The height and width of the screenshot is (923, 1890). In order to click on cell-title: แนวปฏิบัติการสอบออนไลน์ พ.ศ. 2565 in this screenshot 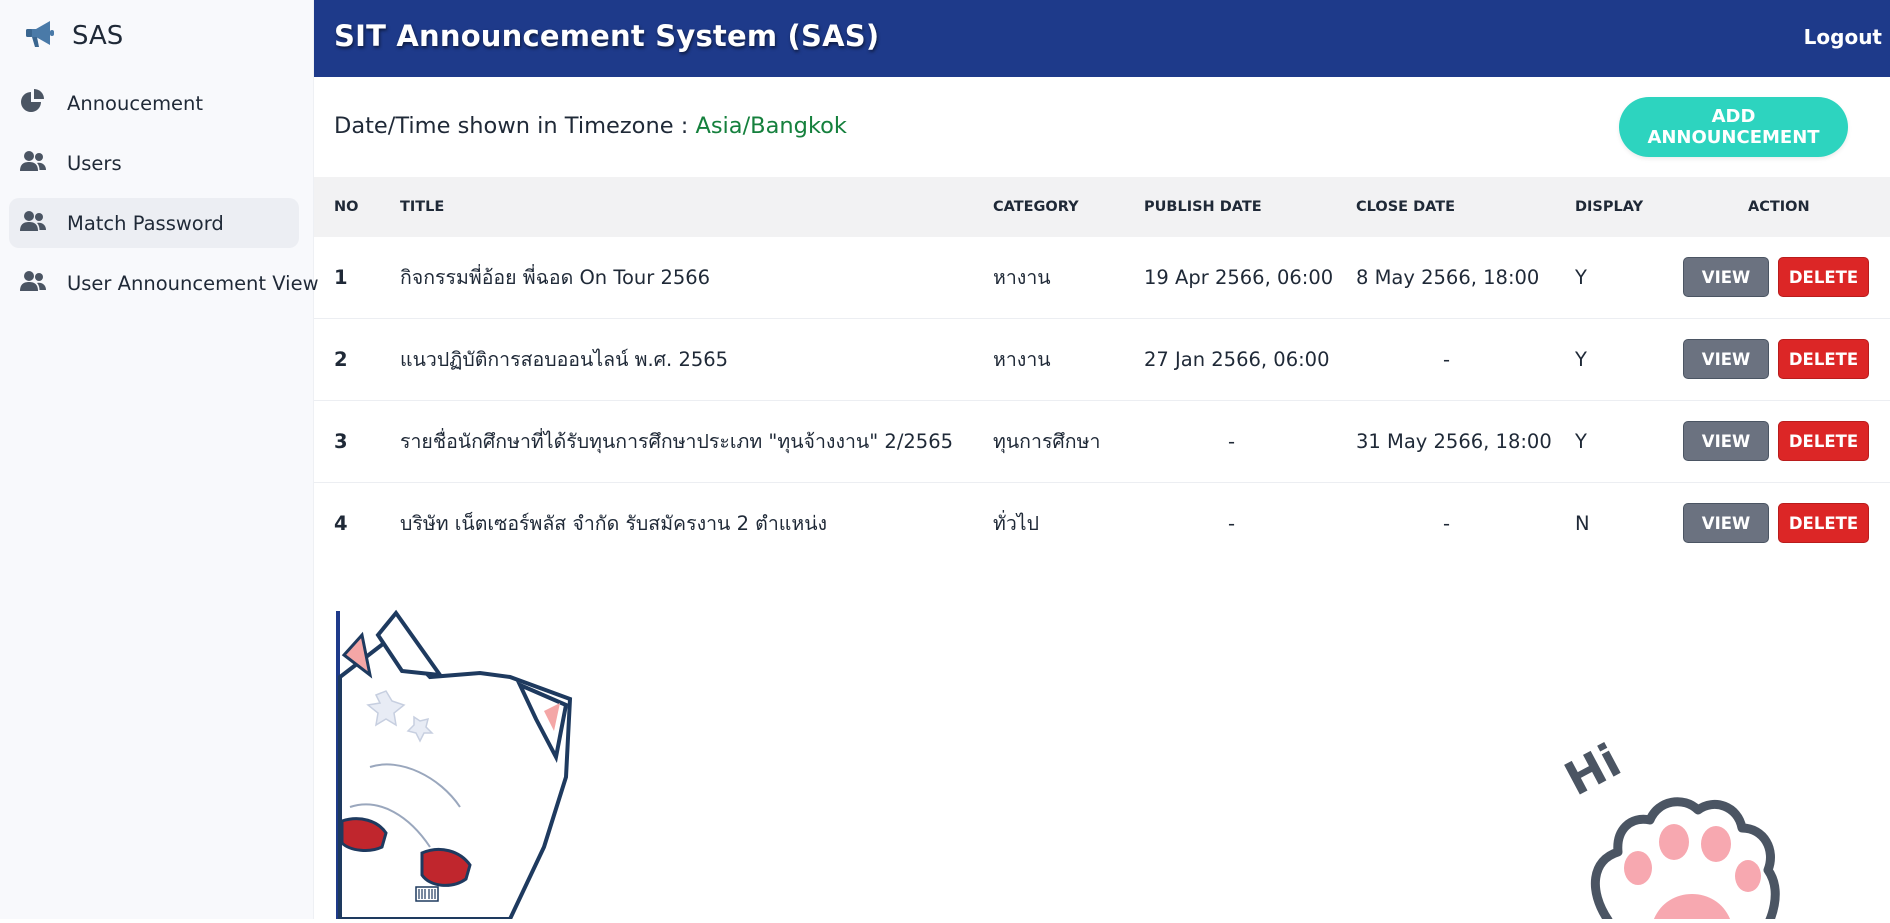, I will do `click(564, 359)`.